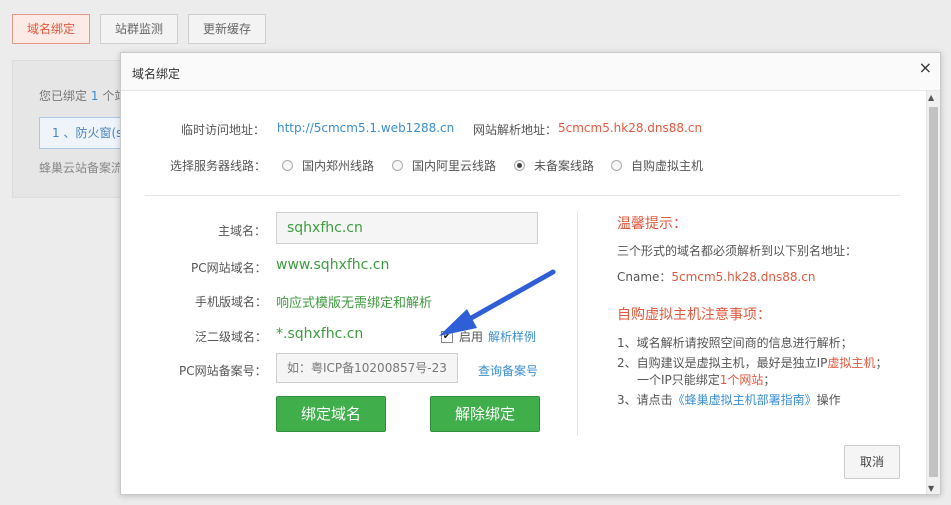  Describe the element at coordinates (242, 231) in the screenshot. I see `main-domain-label: 主域名：` at that location.